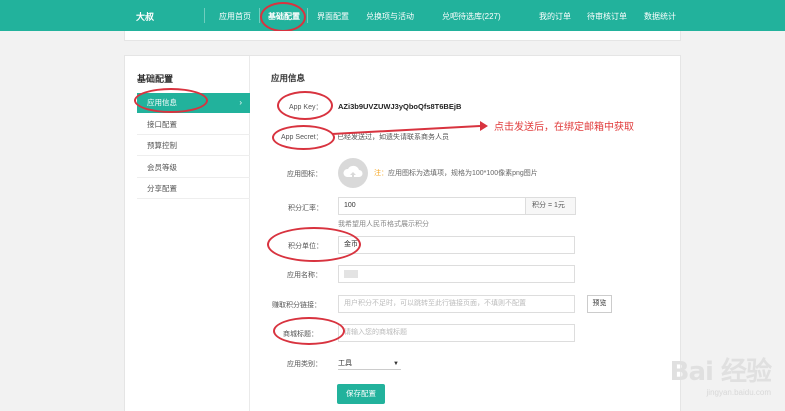 The width and height of the screenshot is (785, 411). I want to click on baidu-watermark: Bai 经验 jingyan.baidu.com, so click(720, 374).